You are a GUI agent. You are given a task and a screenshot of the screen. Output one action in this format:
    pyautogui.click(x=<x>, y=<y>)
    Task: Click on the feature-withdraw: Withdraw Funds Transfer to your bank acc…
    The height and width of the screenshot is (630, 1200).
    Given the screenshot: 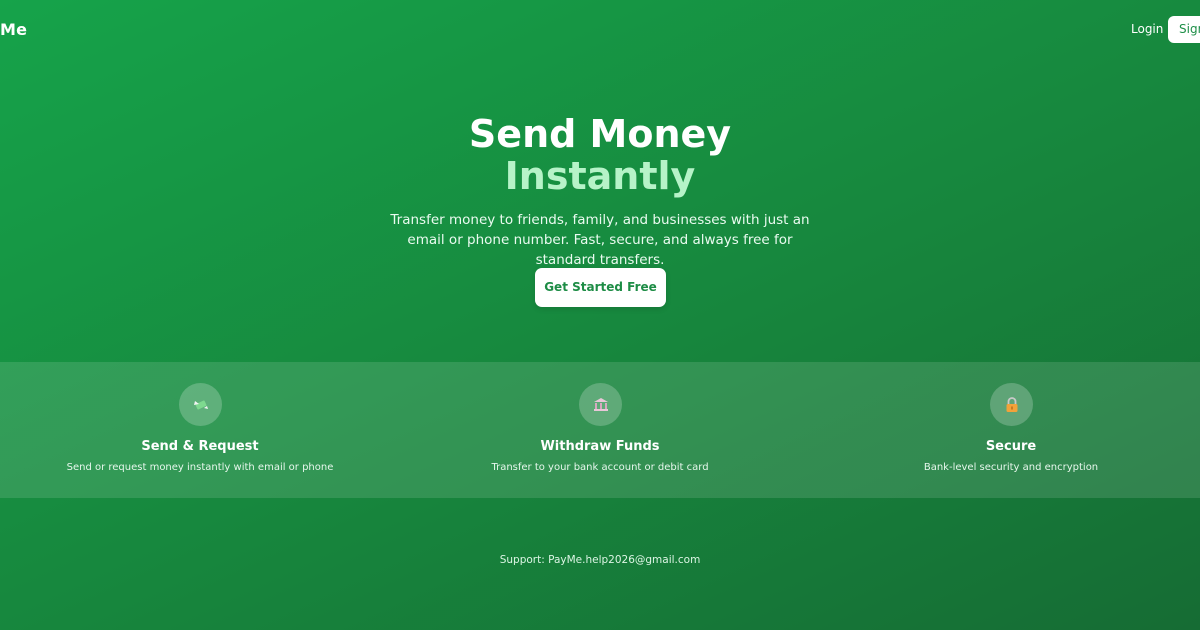 What is the action you would take?
    pyautogui.click(x=600, y=430)
    